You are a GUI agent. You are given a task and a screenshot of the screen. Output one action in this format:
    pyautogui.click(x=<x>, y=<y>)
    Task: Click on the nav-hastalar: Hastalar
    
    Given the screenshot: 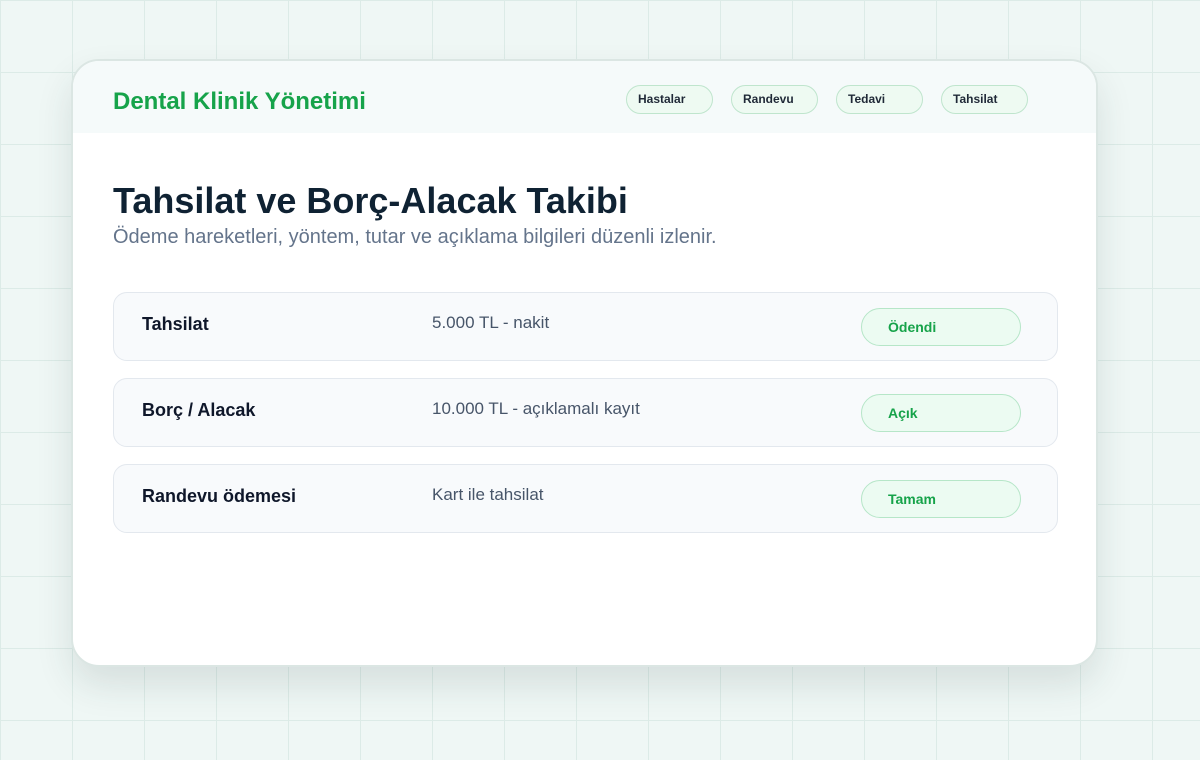 What is the action you would take?
    pyautogui.click(x=669, y=99)
    